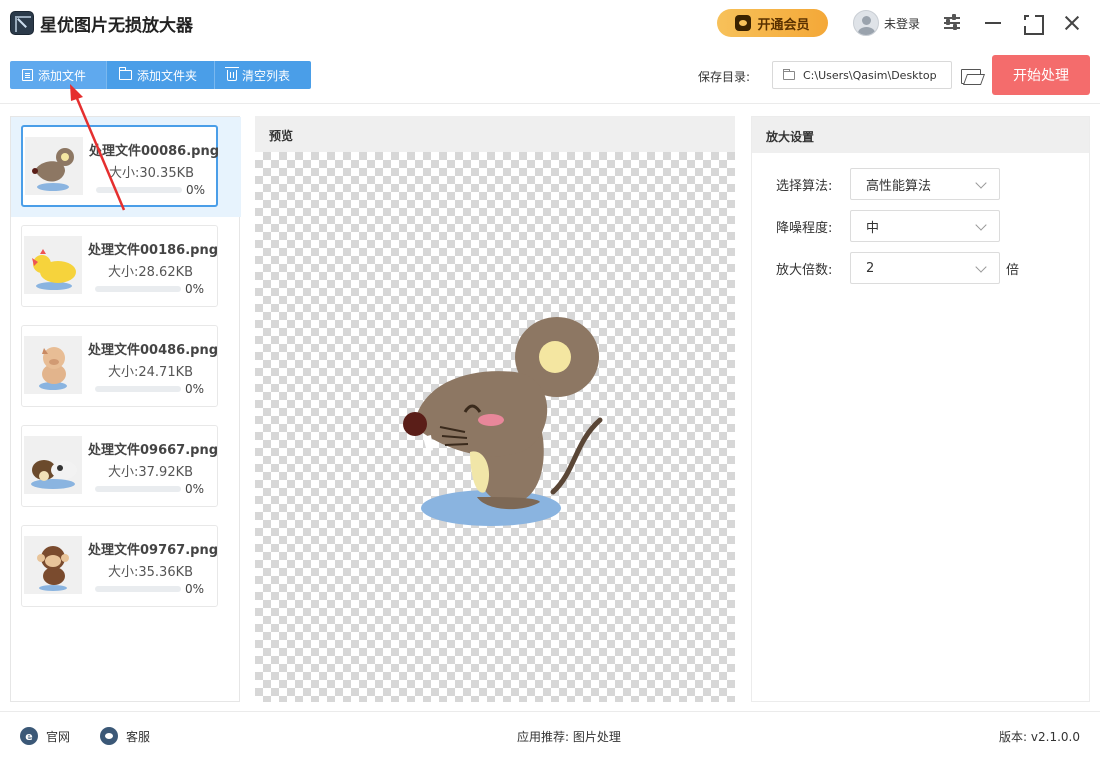 The width and height of the screenshot is (1100, 760). What do you see at coordinates (873, 228) in the screenshot?
I see `denoise-value: 中` at bounding box center [873, 228].